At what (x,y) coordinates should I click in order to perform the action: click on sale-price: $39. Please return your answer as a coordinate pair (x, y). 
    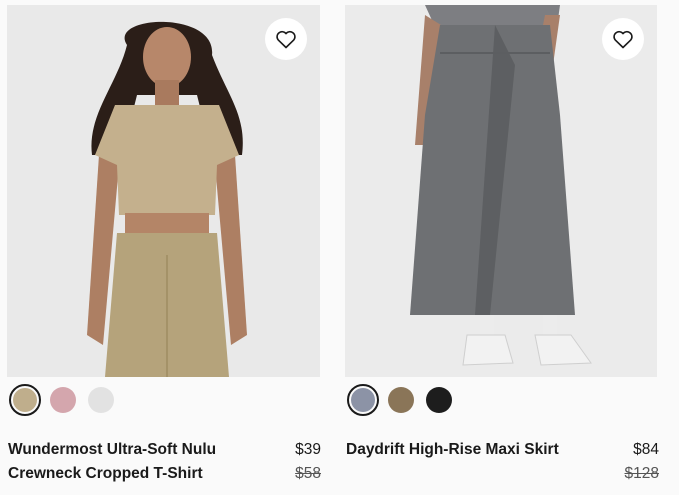
    Looking at the image, I should click on (308, 449).